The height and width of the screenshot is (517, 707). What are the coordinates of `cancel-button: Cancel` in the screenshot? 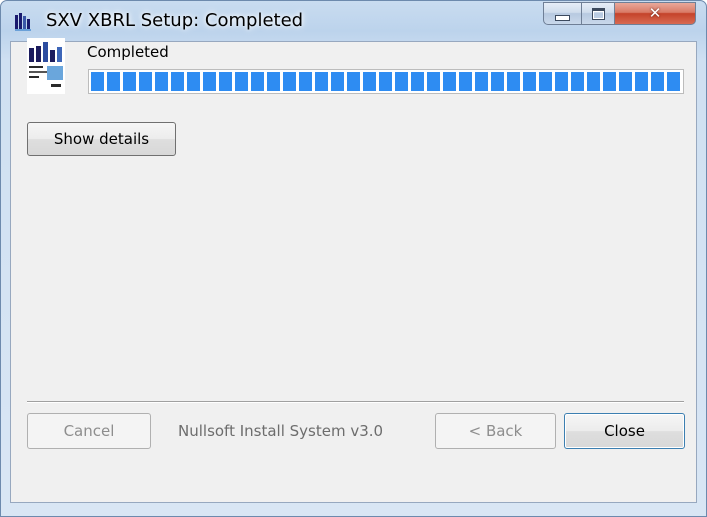 It's located at (89, 431).